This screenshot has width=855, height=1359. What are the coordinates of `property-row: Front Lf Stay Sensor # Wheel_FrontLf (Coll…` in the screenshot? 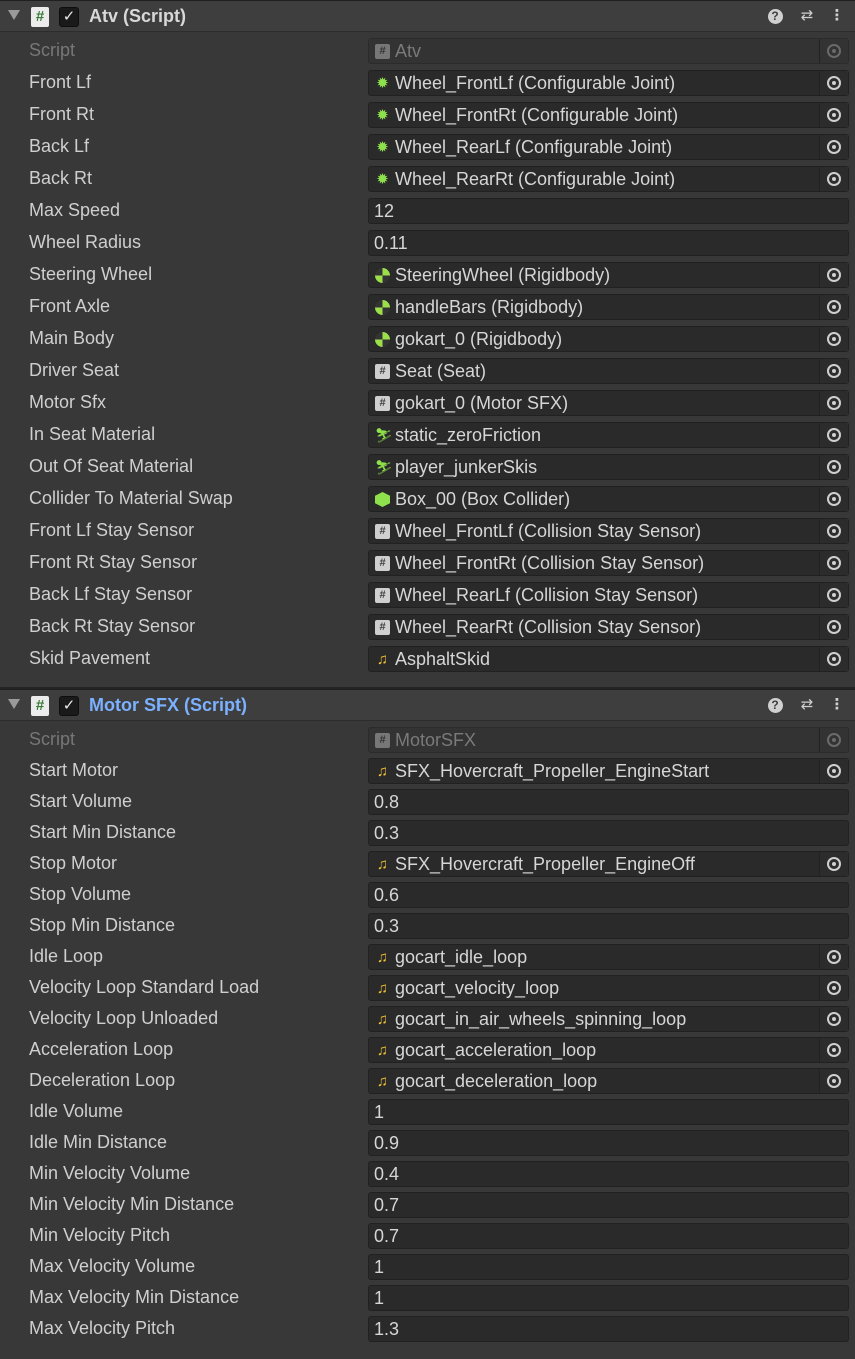 It's located at (427, 531).